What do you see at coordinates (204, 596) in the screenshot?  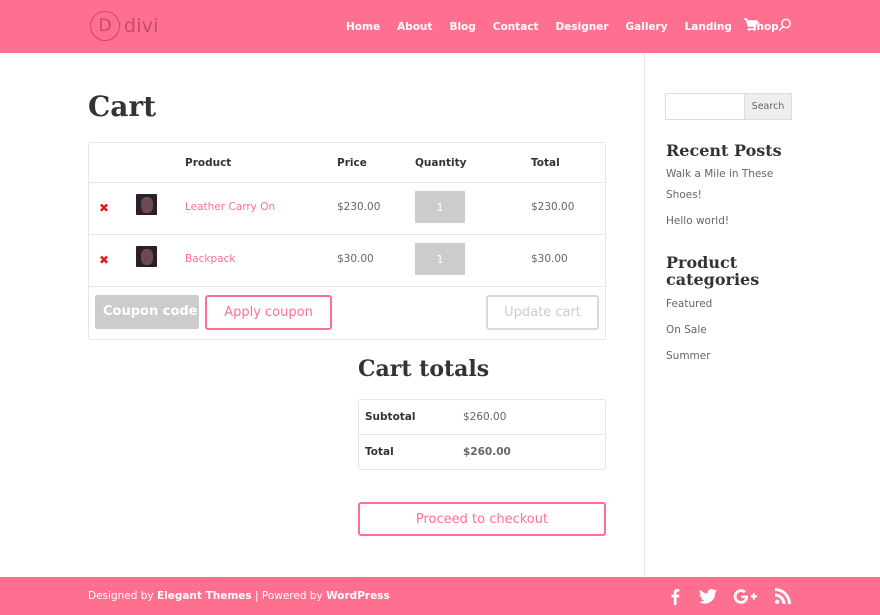 I see `elegant-themes-link: Elegant Themes` at bounding box center [204, 596].